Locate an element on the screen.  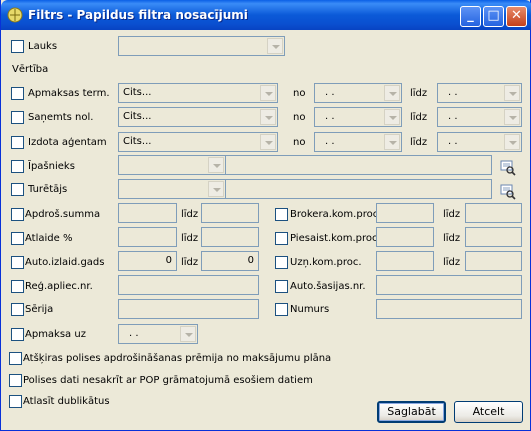
ipasnieks-label: Īpašnieks is located at coordinates (51, 166).